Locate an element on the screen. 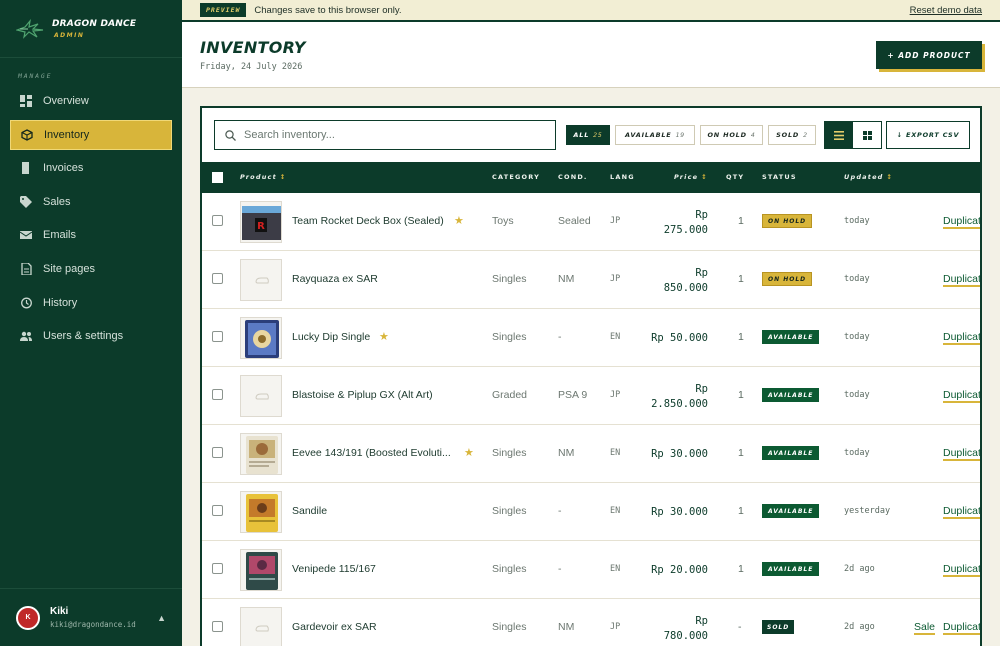 Image resolution: width=1000 pixels, height=646 pixels. column-price: Price ↕ is located at coordinates (691, 177).